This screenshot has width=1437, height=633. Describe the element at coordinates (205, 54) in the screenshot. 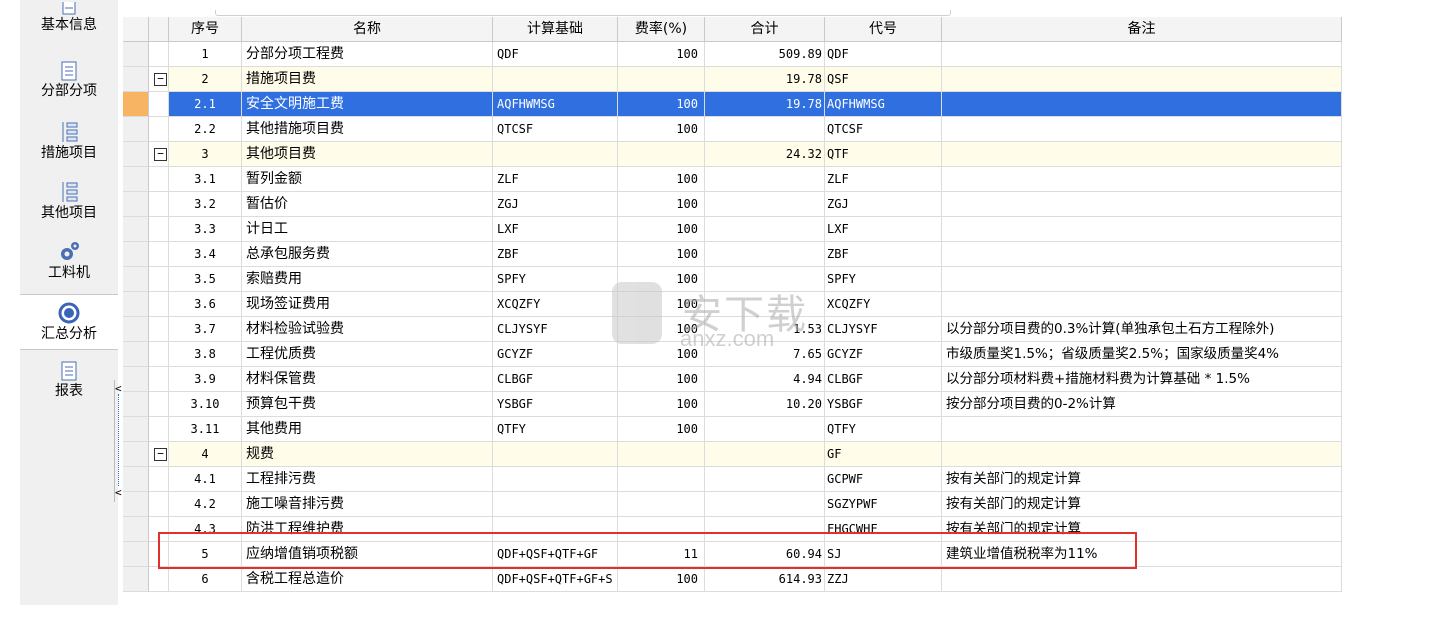

I see `cell-seq: 1` at that location.